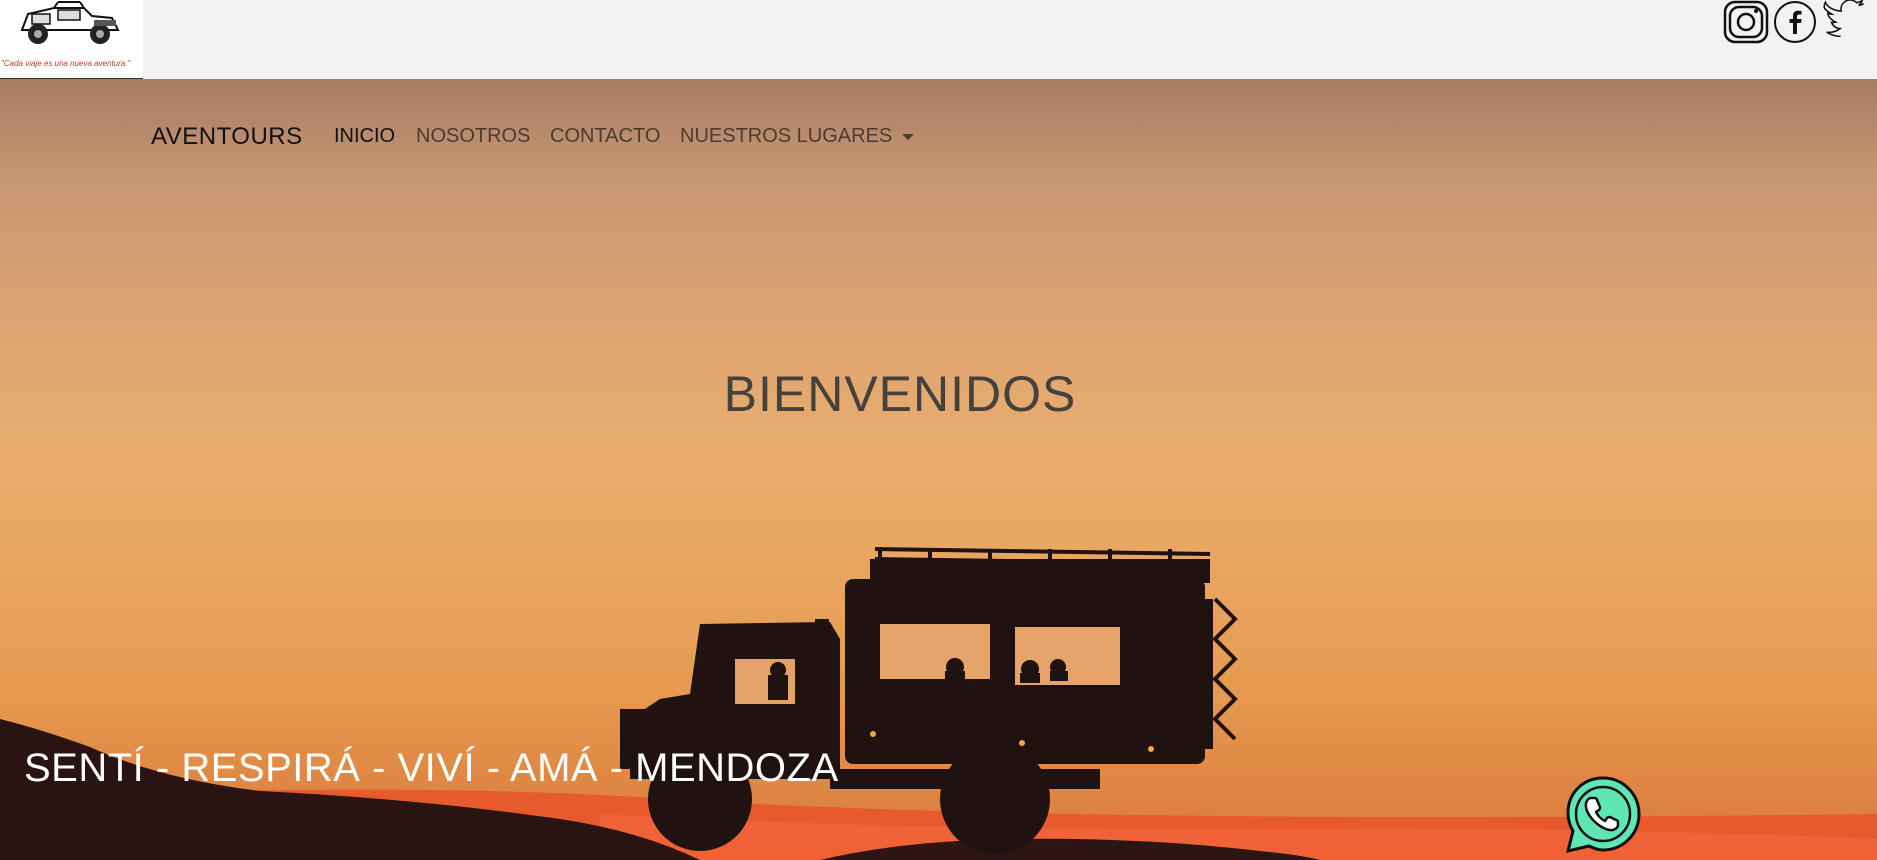  What do you see at coordinates (938, 40) in the screenshot?
I see `top-header-bar: "Cada viaje es una nueva aventura."` at bounding box center [938, 40].